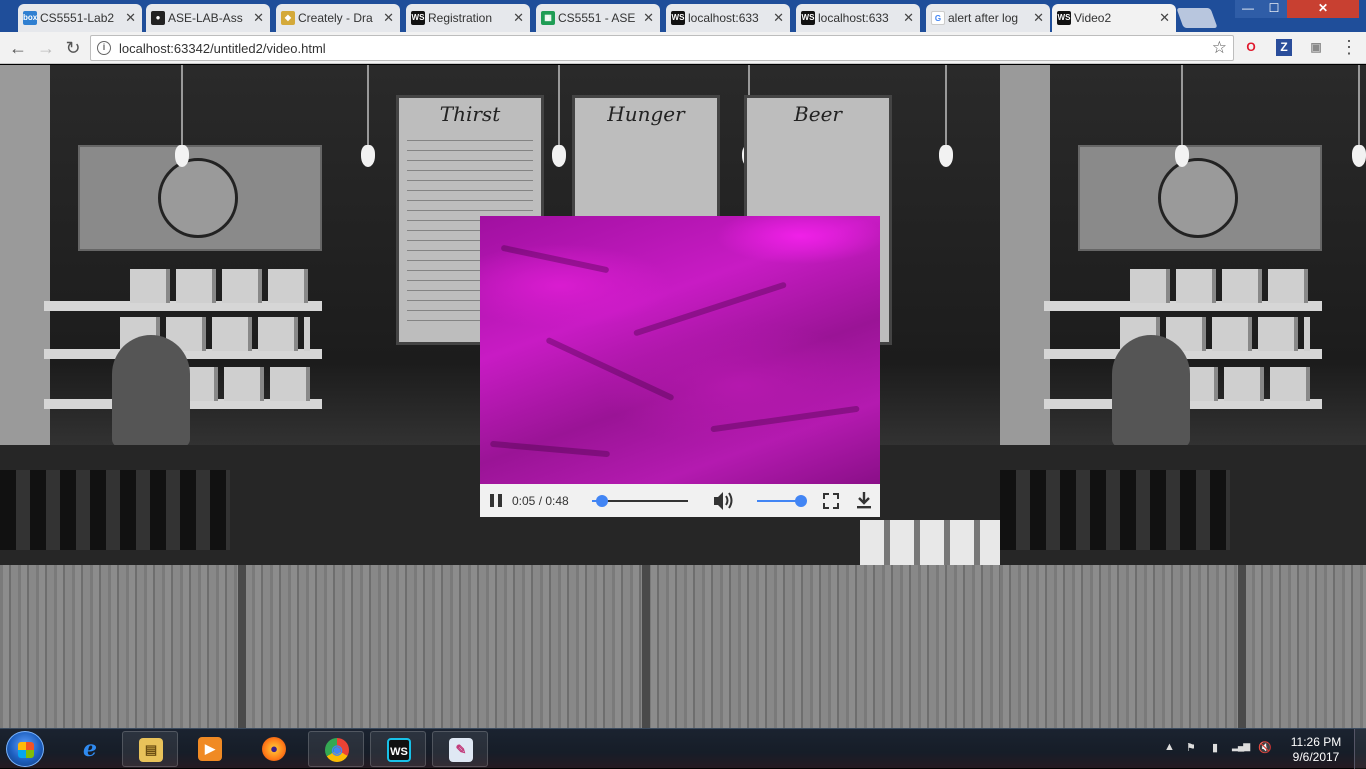  Describe the element at coordinates (46, 48) in the screenshot. I see `forward-button: →` at that location.